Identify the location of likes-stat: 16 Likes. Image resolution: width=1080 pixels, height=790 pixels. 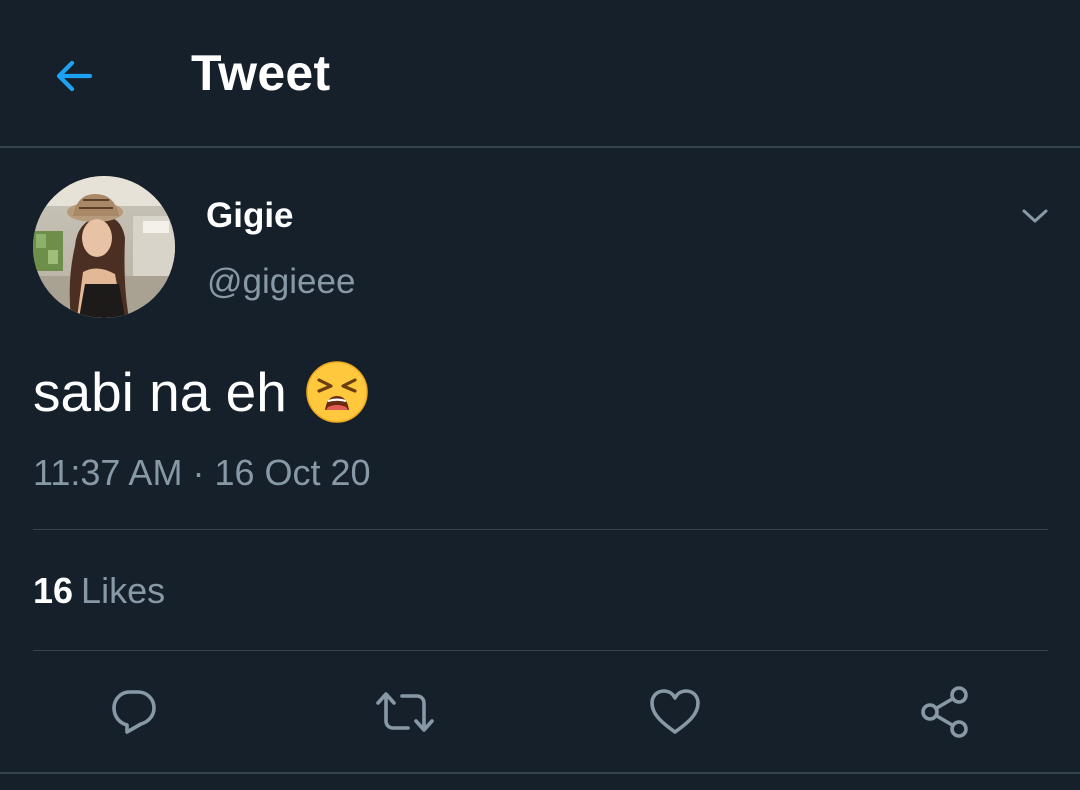
(99, 591).